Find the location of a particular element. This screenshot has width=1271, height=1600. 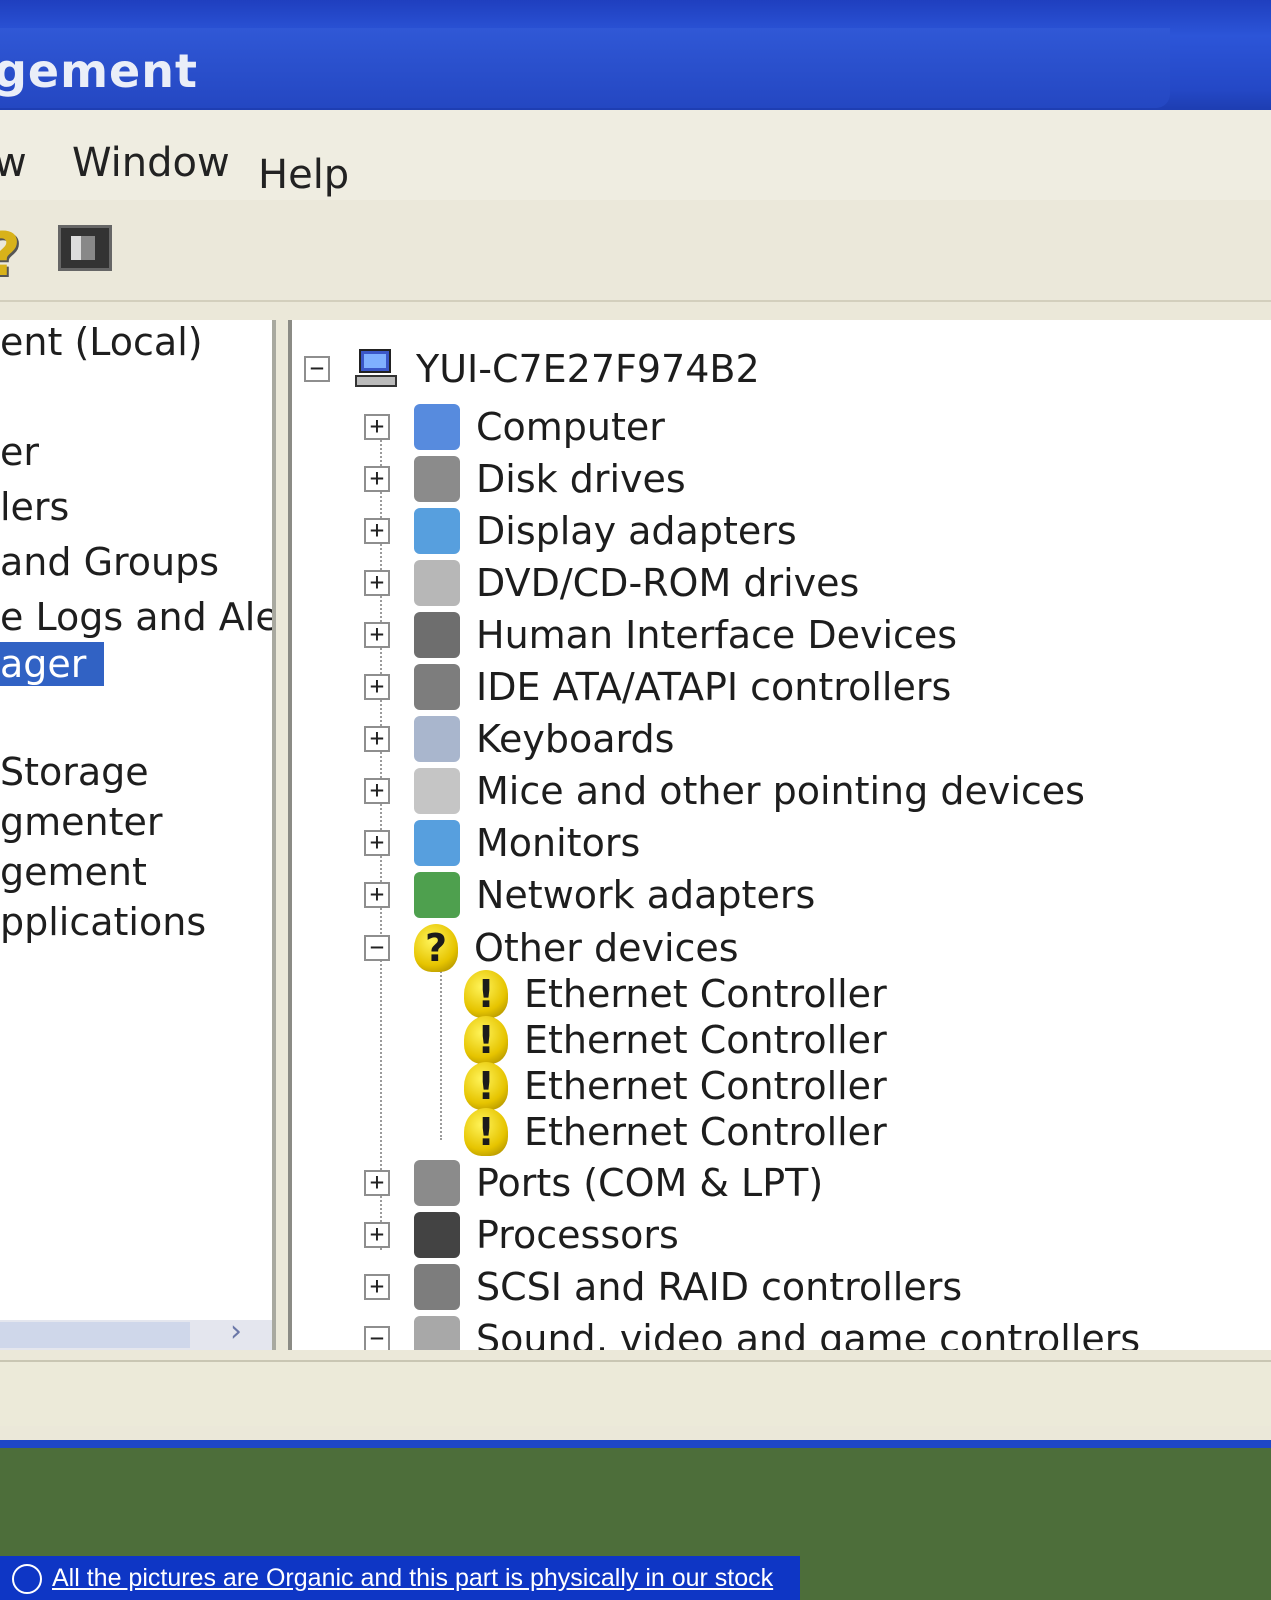

console-tree-item: and Groups is located at coordinates (109, 562).